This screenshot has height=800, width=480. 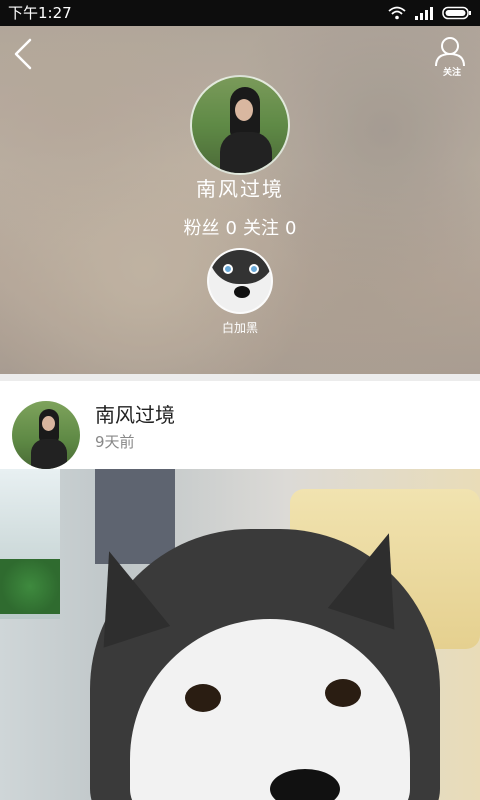 I want to click on signal-icon, so click(x=424, y=13).